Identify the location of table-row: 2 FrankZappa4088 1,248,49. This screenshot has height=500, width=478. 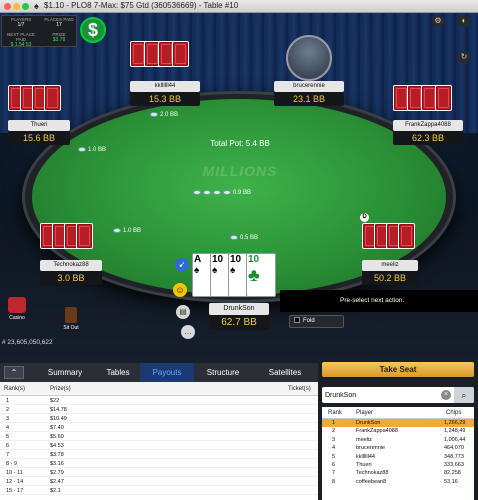
(398, 431).